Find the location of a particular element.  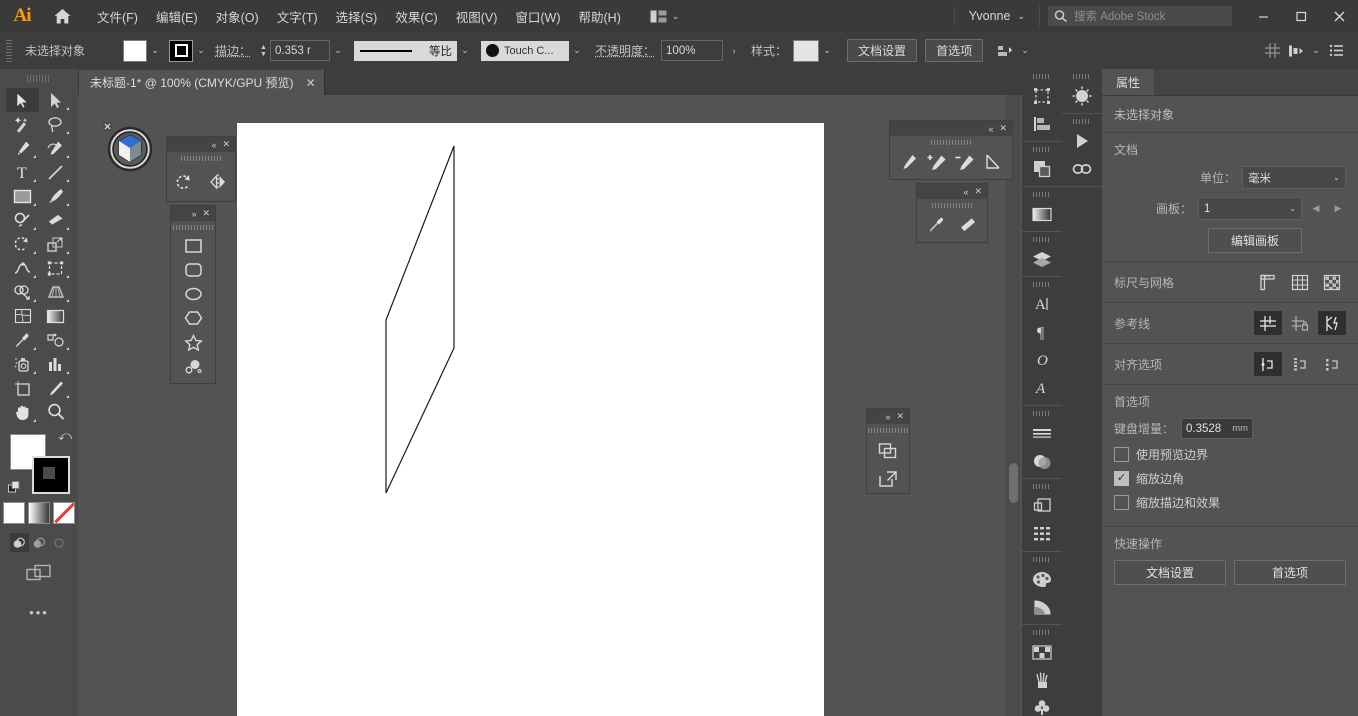

measure-button is located at coordinates (967, 225).